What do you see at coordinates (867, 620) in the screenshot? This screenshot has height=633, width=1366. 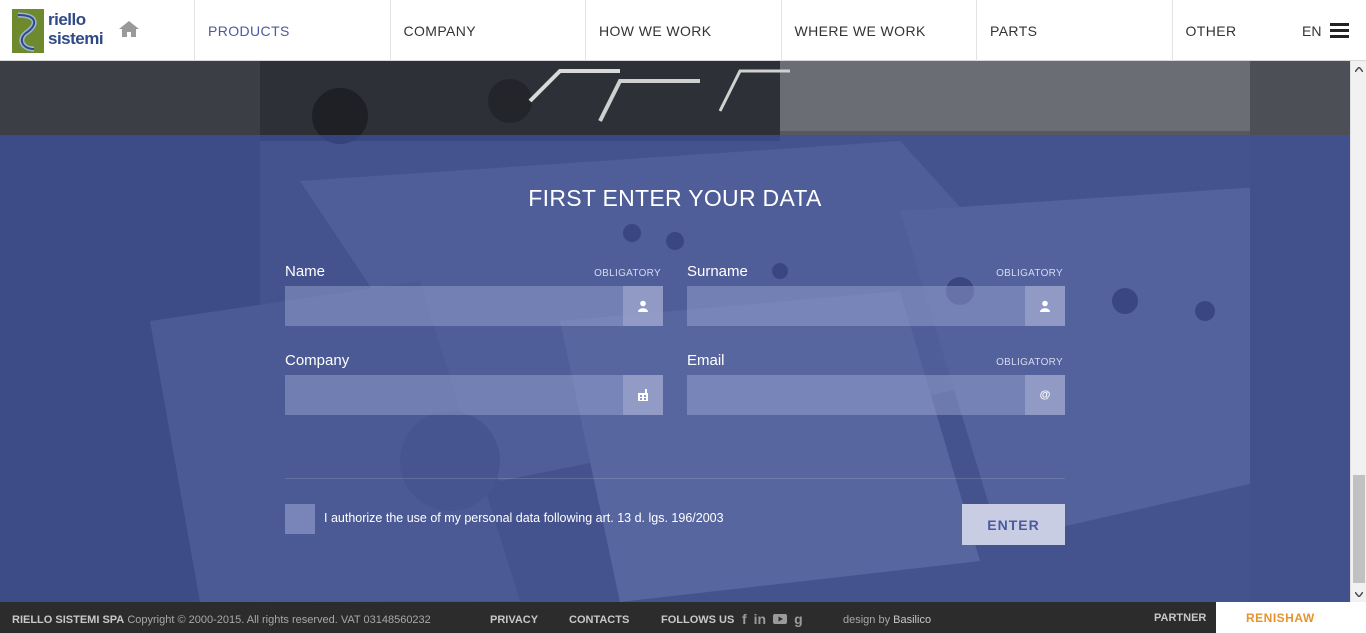 I see `footer-design-by-label: design by` at bounding box center [867, 620].